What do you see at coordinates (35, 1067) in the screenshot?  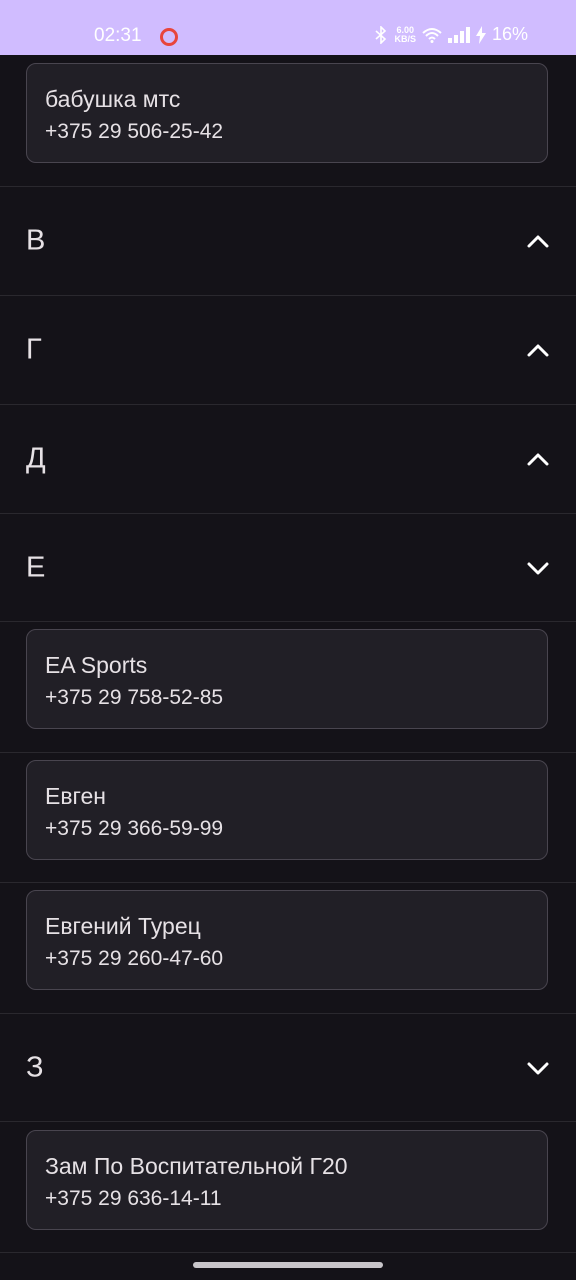 I see `section-letter: З` at bounding box center [35, 1067].